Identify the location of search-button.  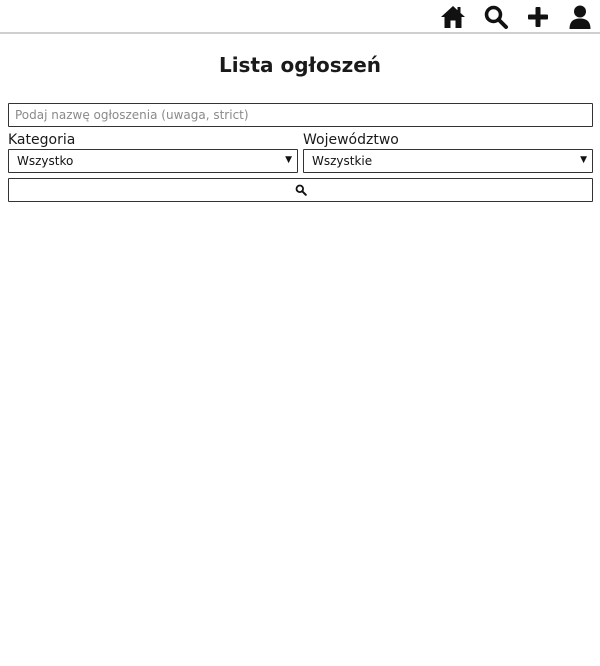
(300, 190).